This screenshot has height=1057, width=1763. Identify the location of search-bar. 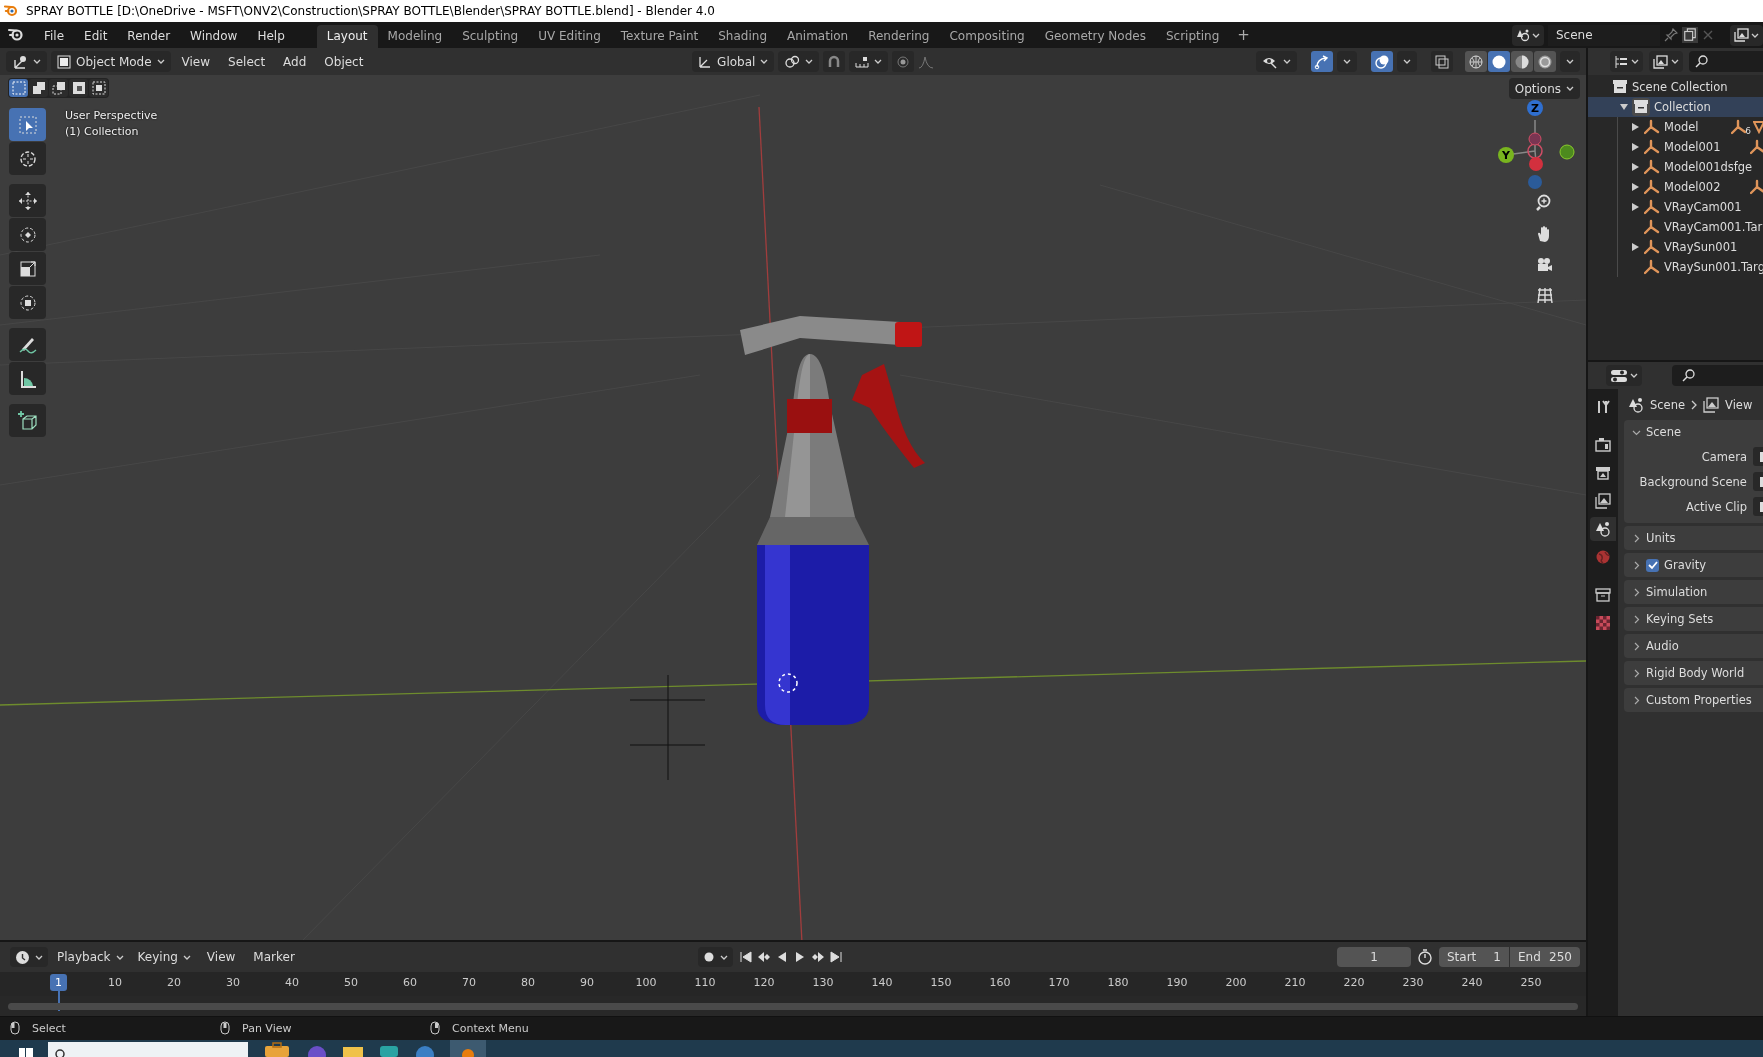
(148, 1048).